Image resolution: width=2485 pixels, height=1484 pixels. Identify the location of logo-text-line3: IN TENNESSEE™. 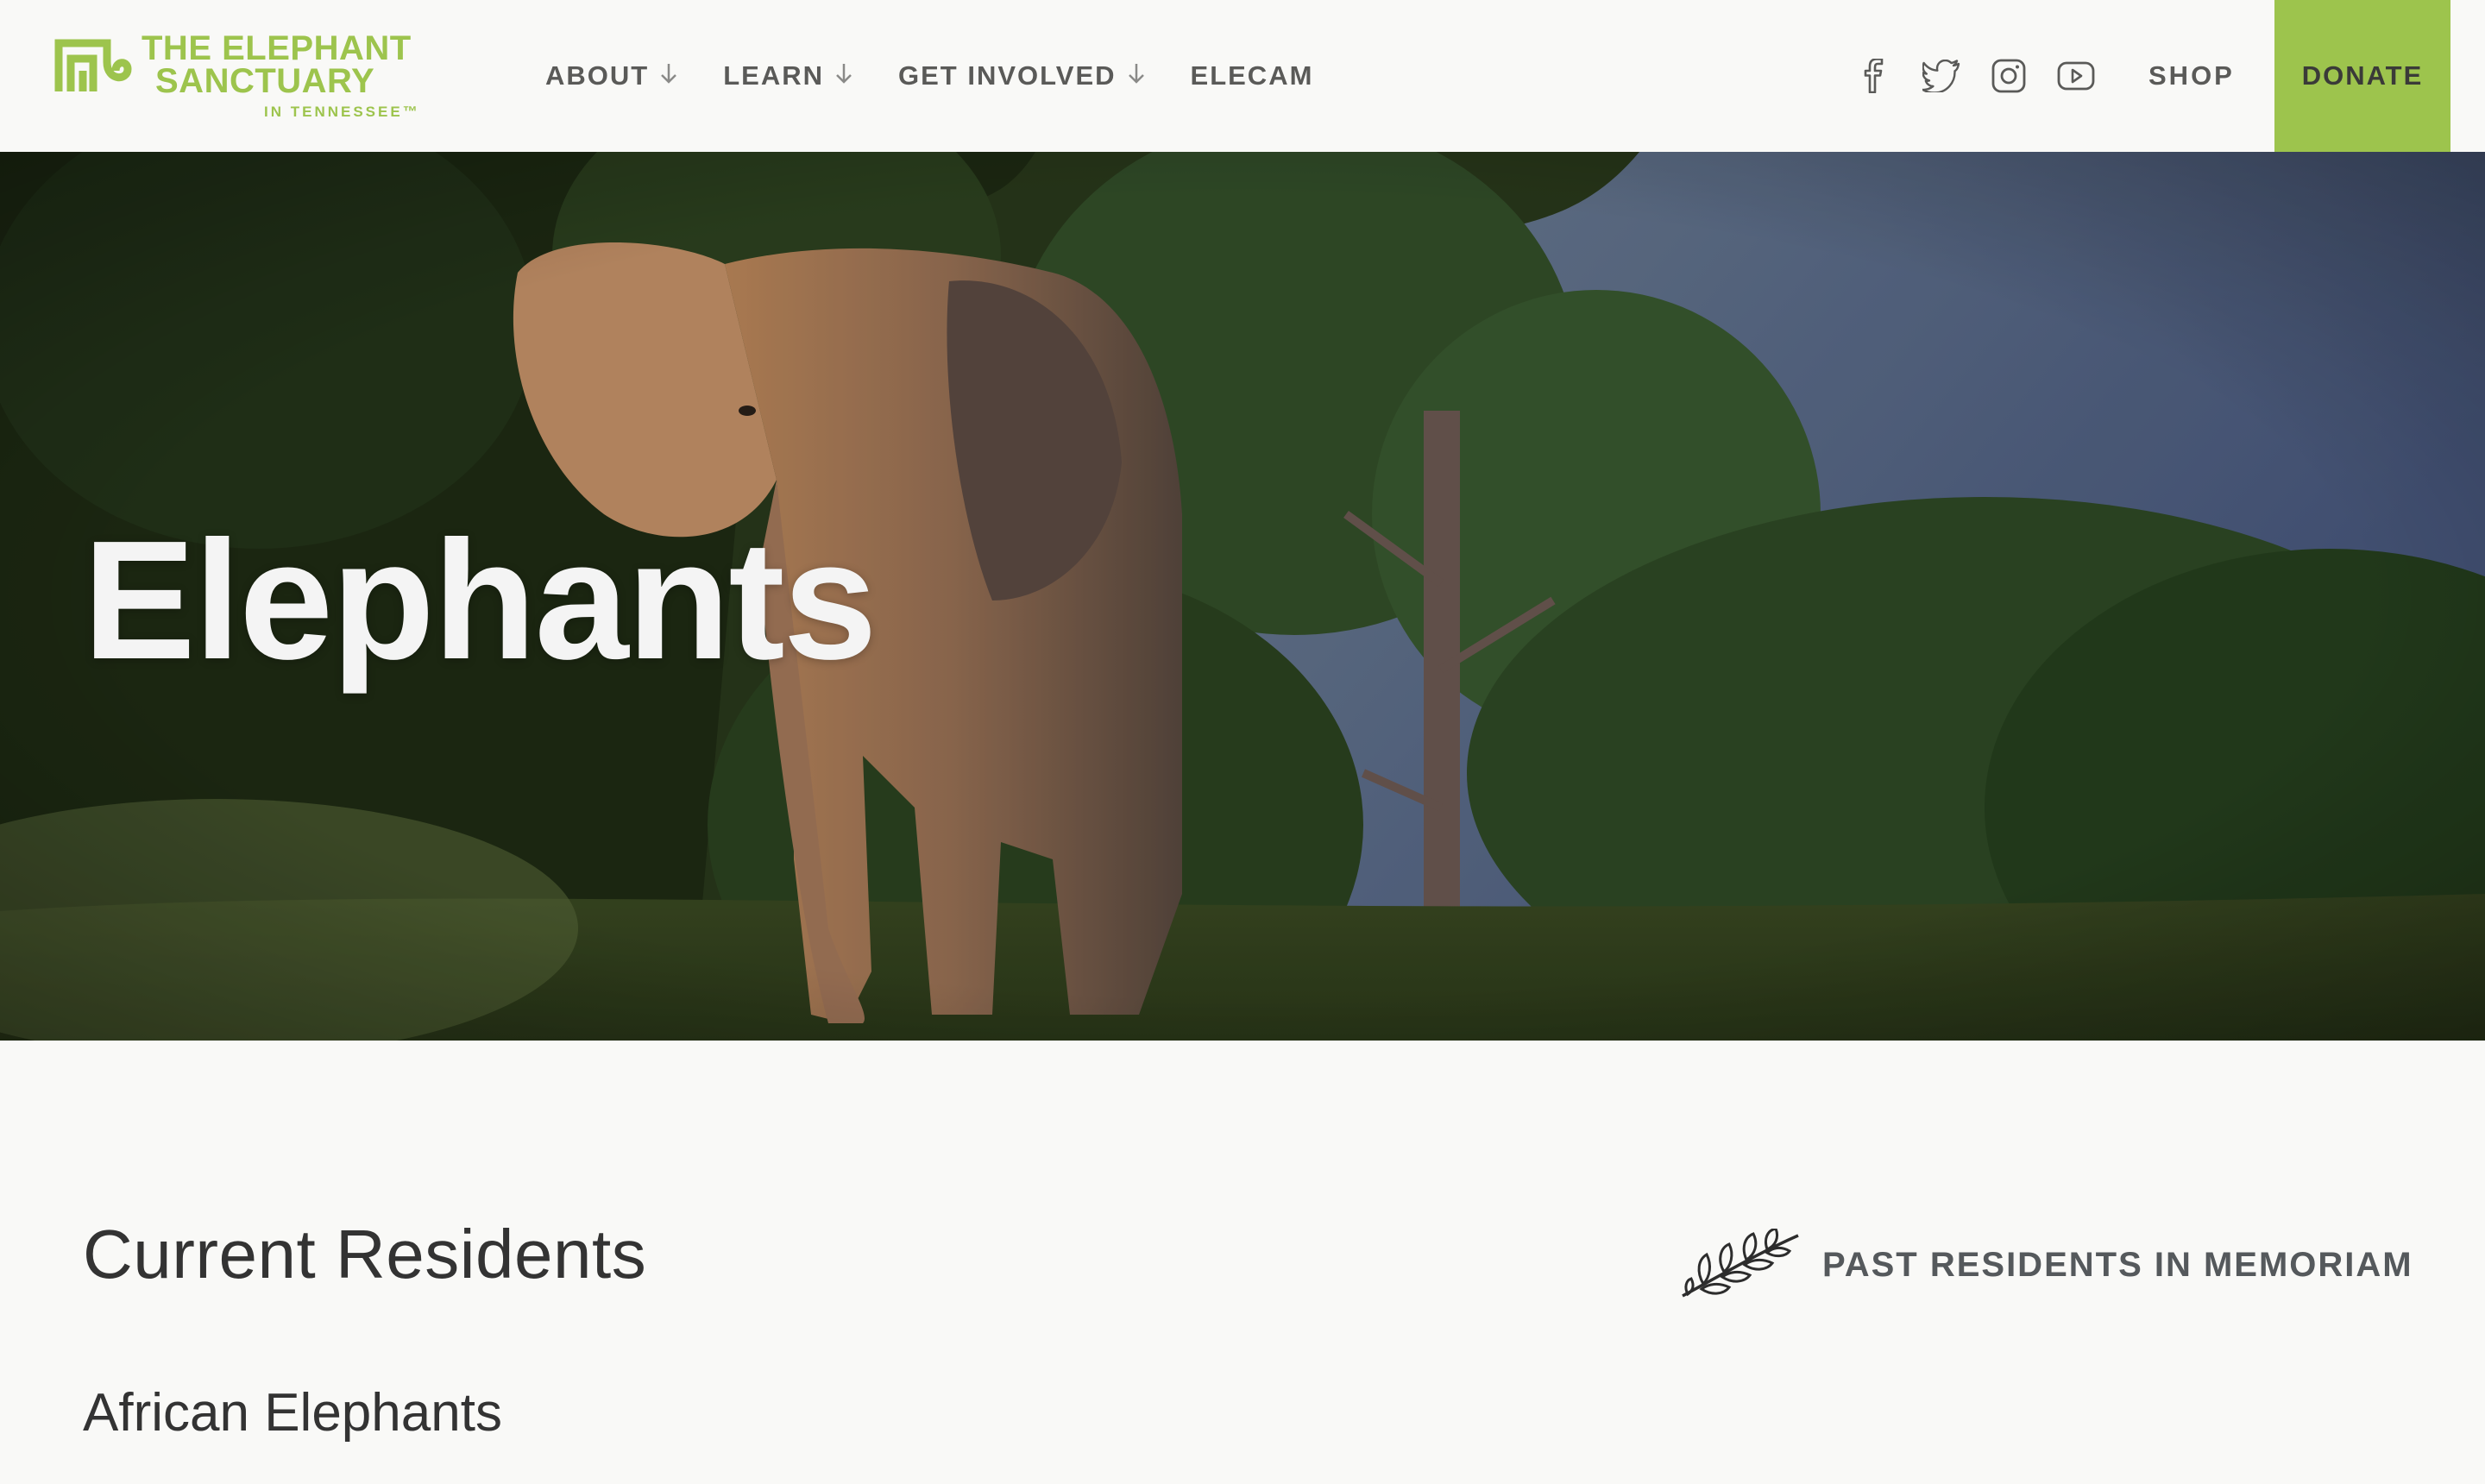
(342, 112).